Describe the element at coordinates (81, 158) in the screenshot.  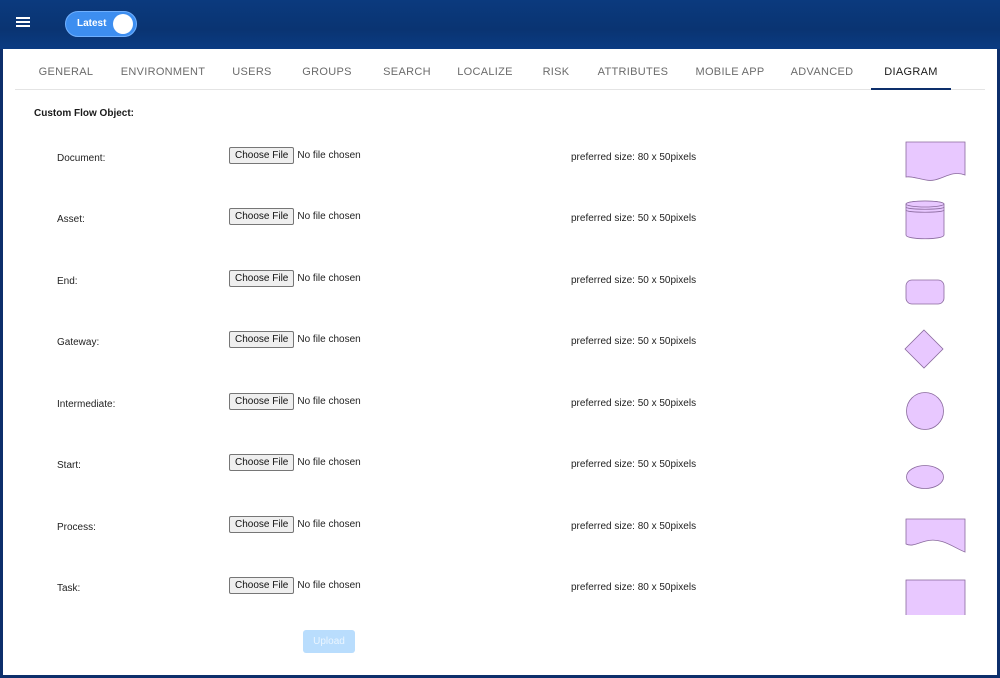
I see `flow-object-name: Document:` at that location.